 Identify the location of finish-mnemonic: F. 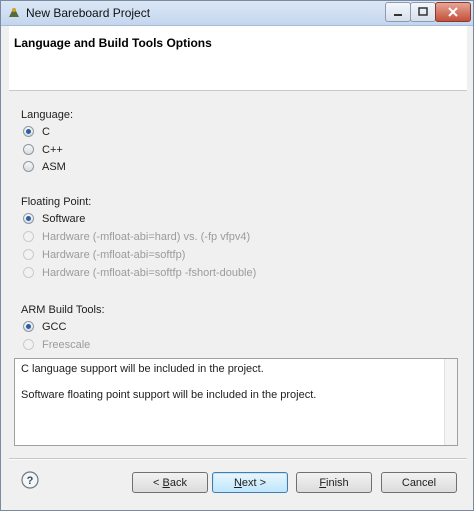
(323, 482).